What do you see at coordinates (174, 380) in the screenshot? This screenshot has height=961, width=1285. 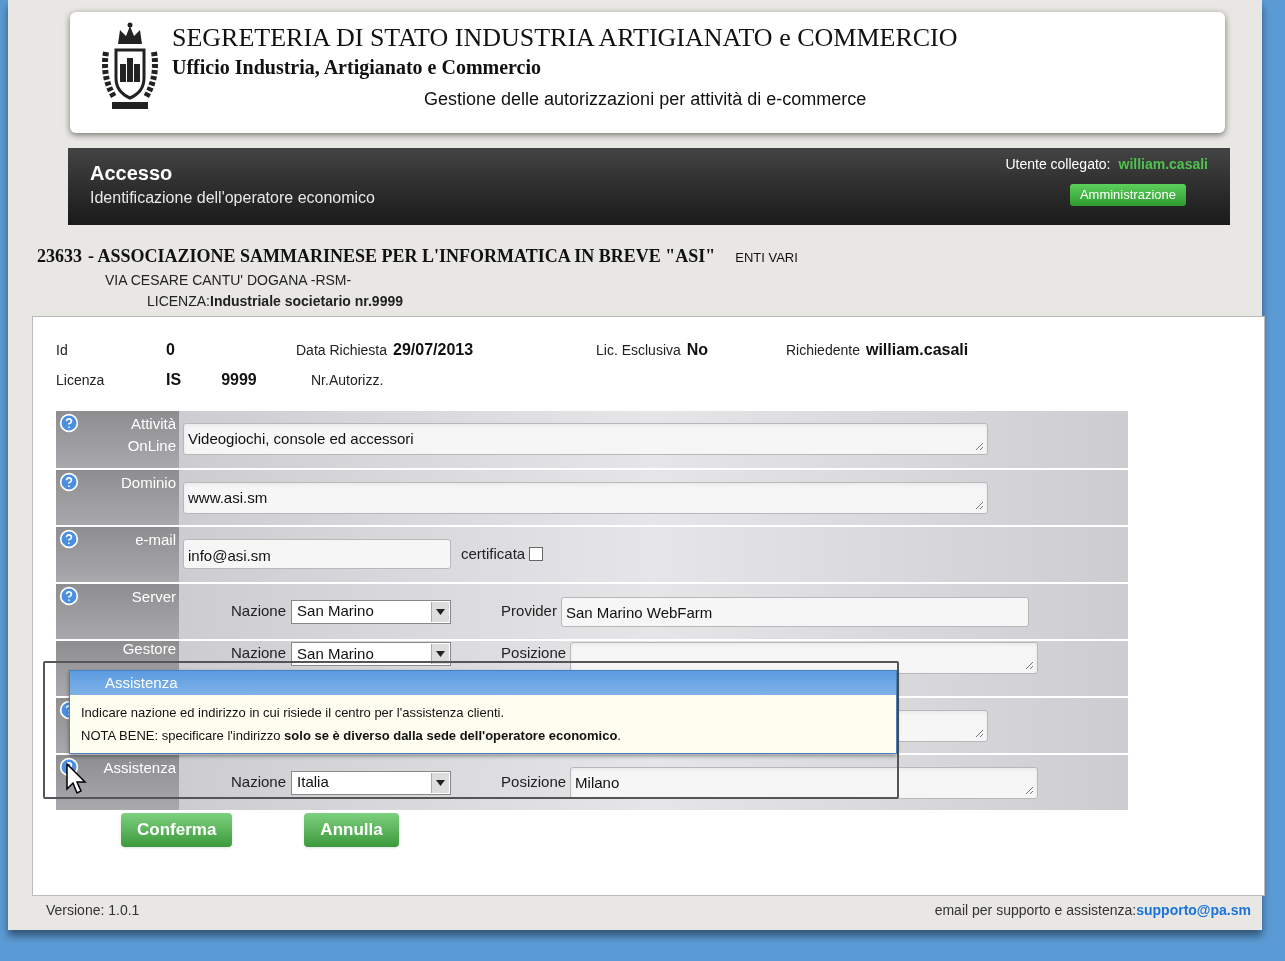 I see `info-value: IS` at bounding box center [174, 380].